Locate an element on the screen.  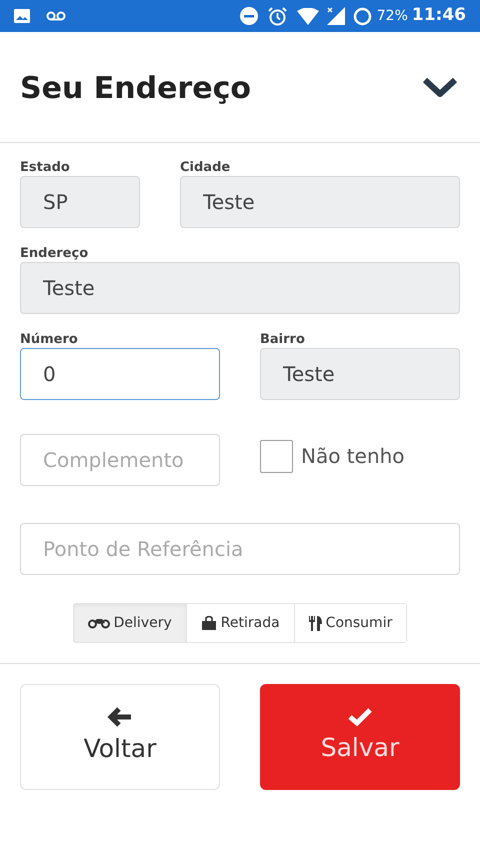
field-label: Endereço is located at coordinates (55, 254).